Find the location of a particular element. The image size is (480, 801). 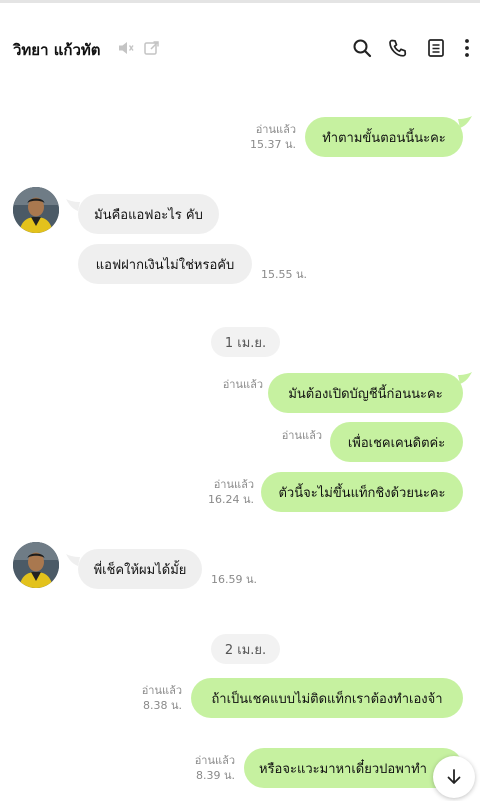

outgoing-message: หรือจะแวะมาหาเดี๋ยวปอพาทำ is located at coordinates (353, 768).